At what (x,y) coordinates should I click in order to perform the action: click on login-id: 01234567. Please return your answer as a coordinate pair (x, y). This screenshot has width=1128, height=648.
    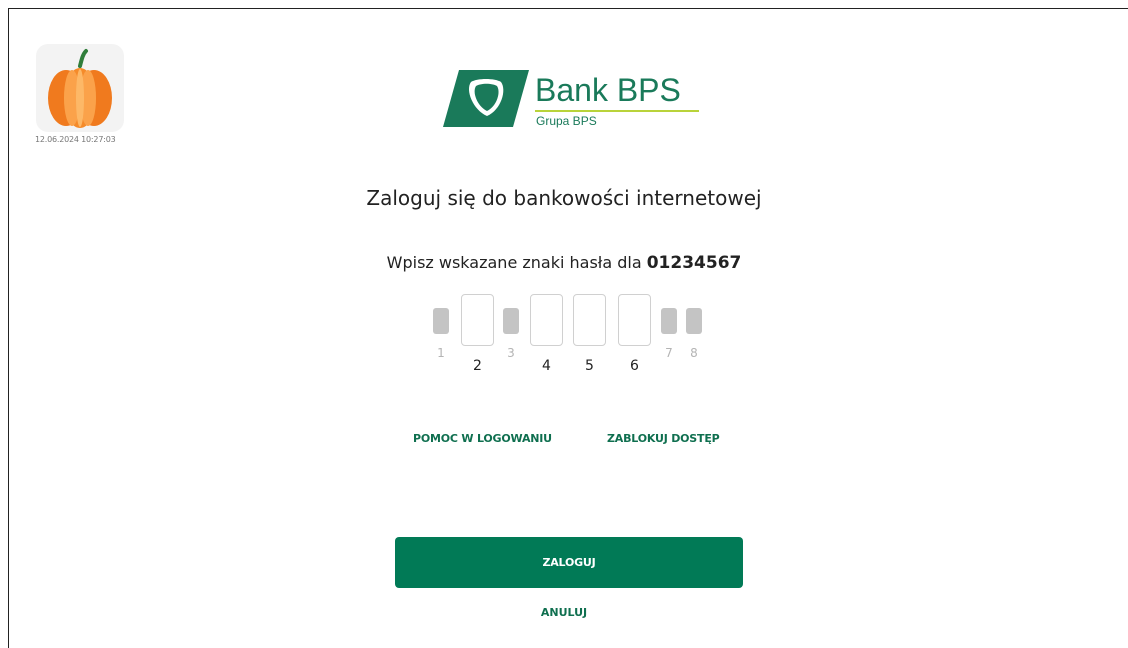
    Looking at the image, I should click on (694, 263).